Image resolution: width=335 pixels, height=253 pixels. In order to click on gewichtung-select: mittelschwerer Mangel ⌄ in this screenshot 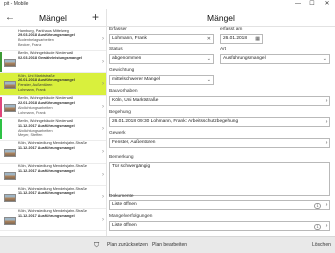, I will do `click(161, 80)`.